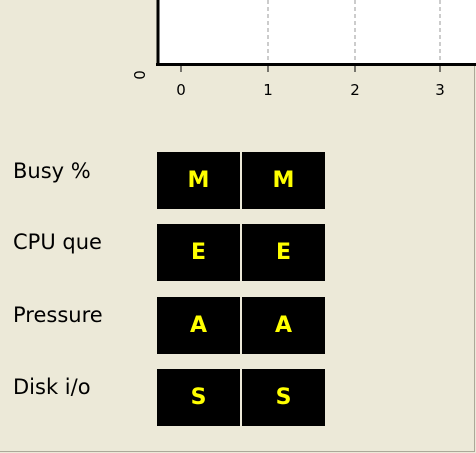  Describe the element at coordinates (317, 32) in the screenshot. I see `chart-plot-area` at that location.